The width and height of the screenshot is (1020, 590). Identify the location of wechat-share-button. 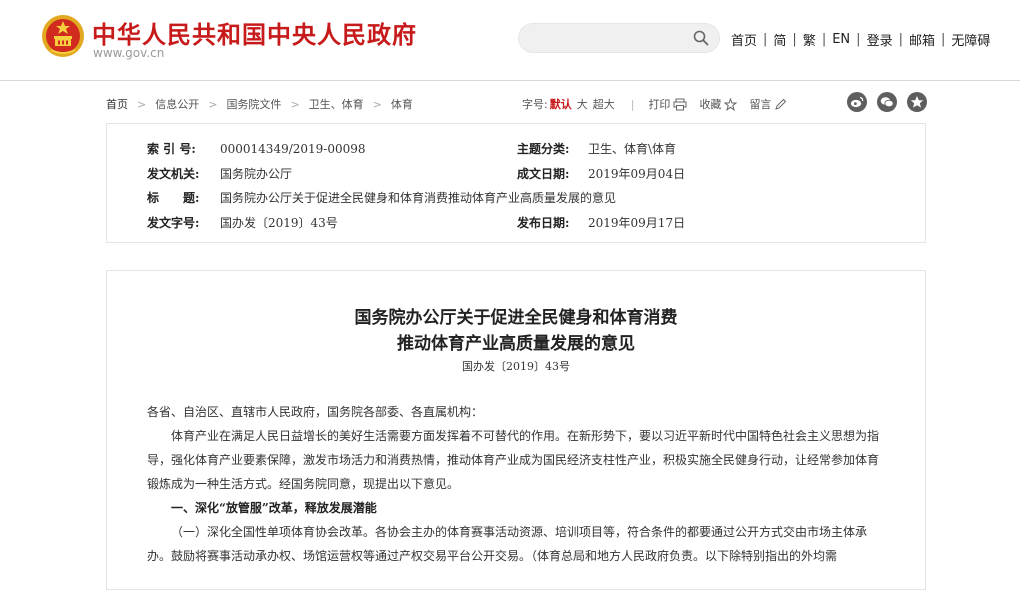
(887, 102).